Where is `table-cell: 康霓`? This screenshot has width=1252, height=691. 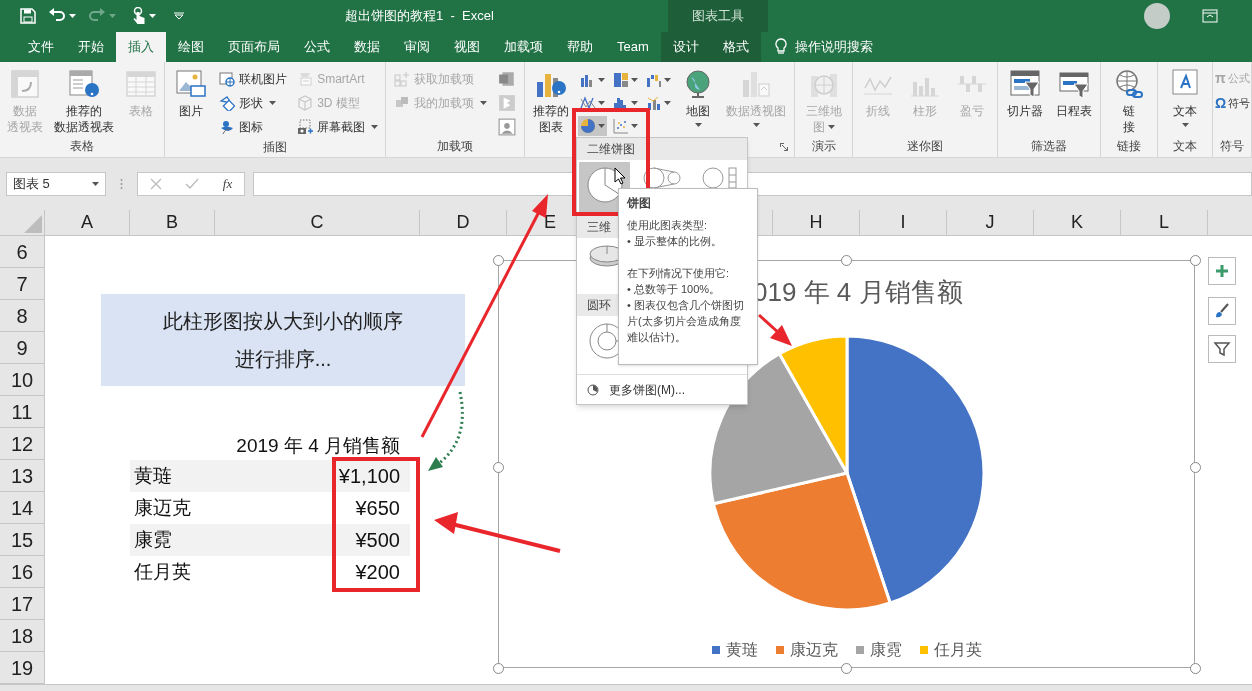
table-cell: 康霓 is located at coordinates (172, 540).